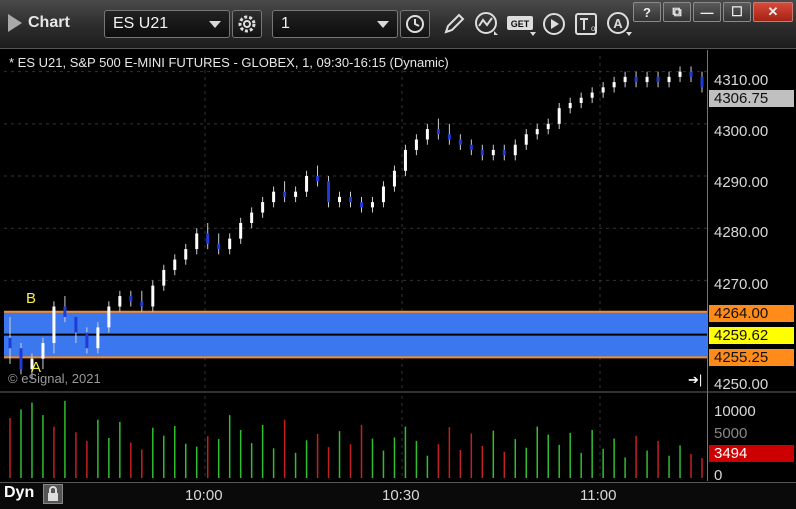 The image size is (796, 509). Describe the element at coordinates (401, 495) in the screenshot. I see `time-tick: 10:30` at that location.